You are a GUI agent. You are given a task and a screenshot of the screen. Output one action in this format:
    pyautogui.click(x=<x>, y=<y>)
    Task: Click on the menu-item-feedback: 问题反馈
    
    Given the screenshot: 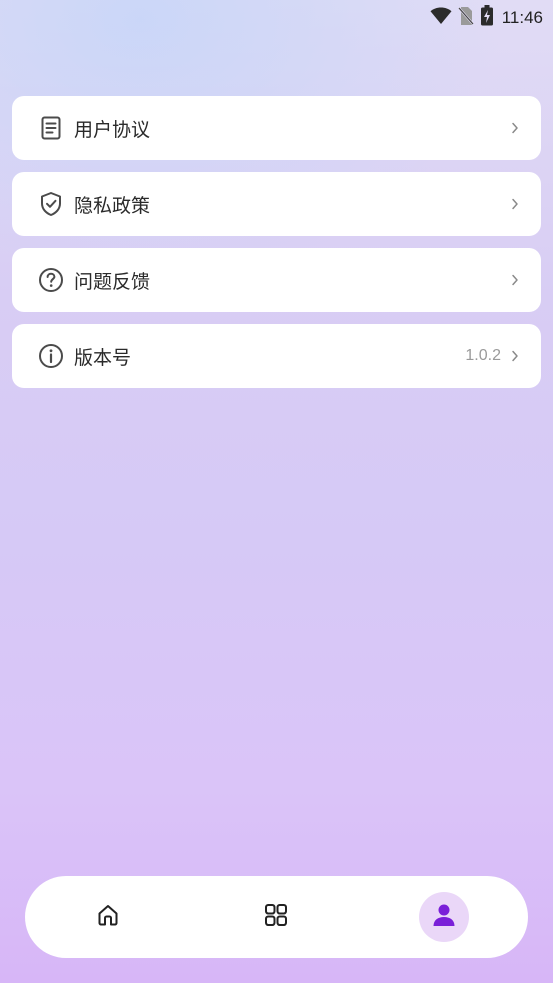 What is the action you would take?
    pyautogui.click(x=276, y=280)
    